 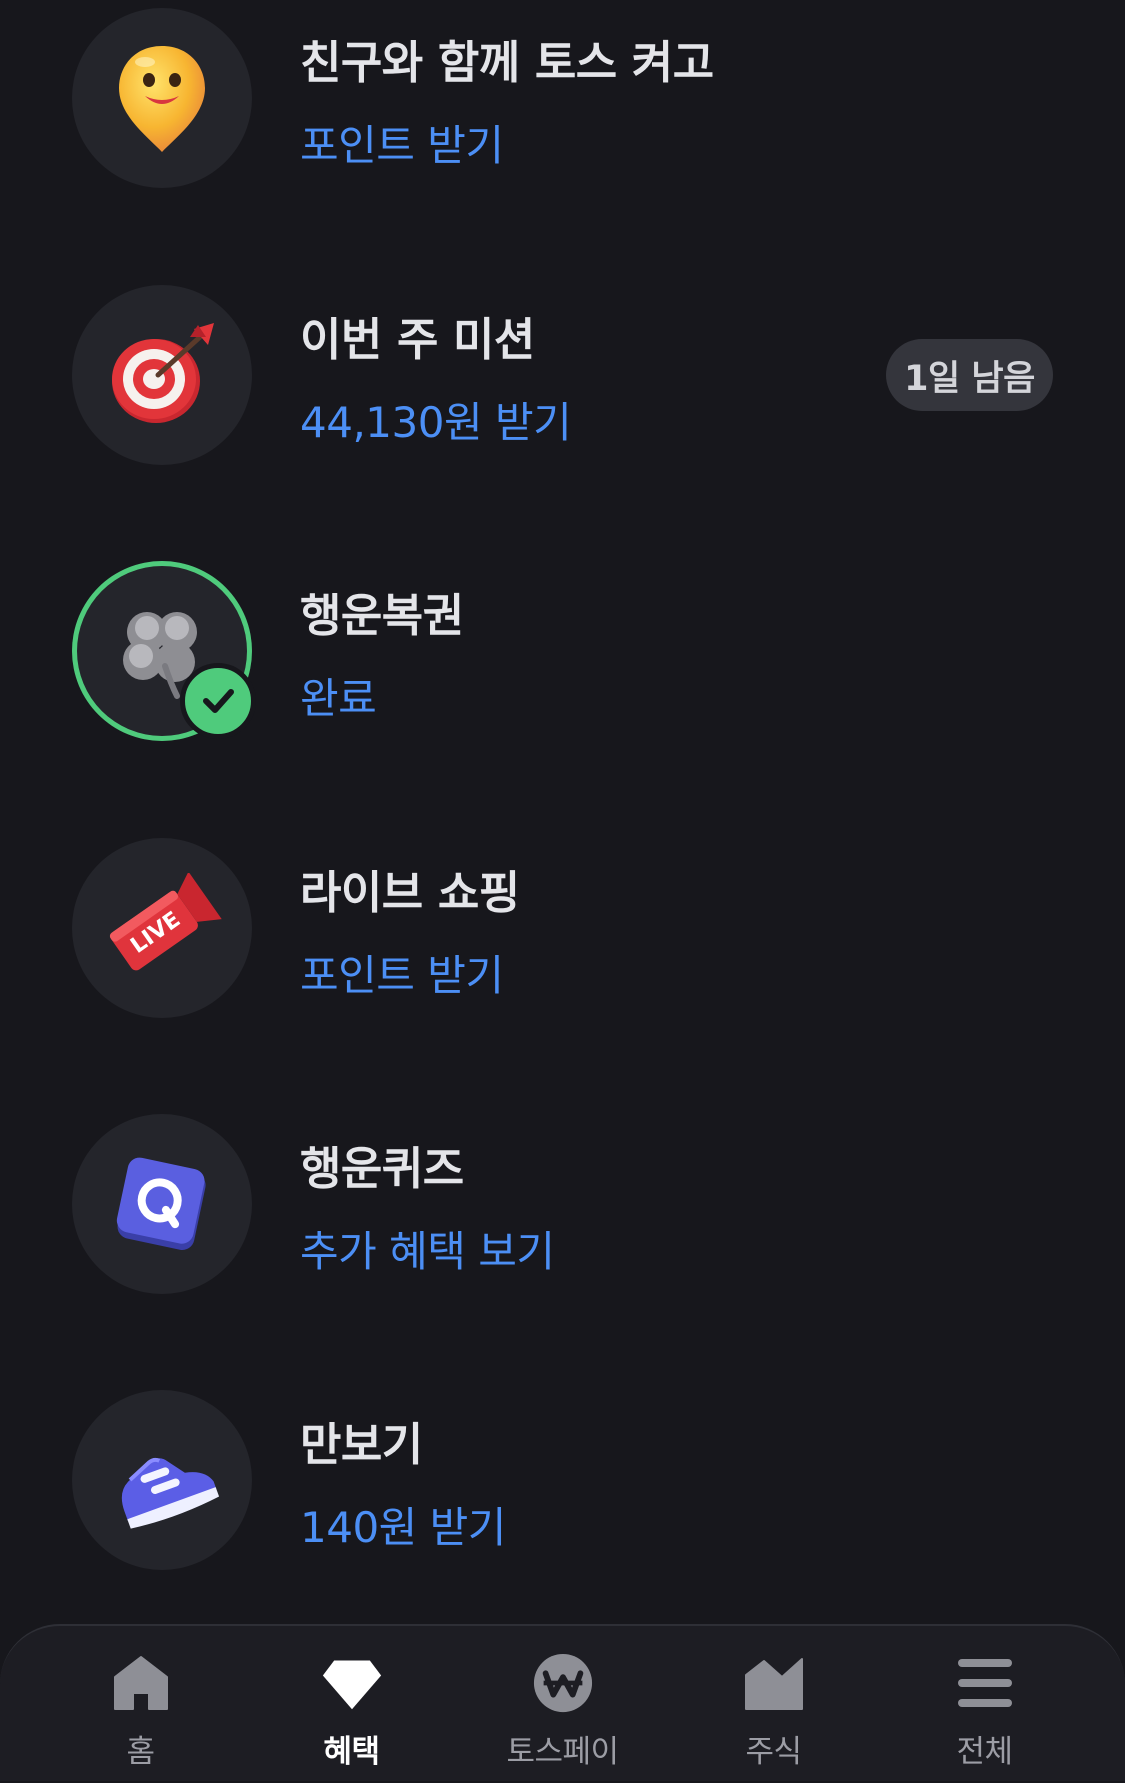 What do you see at coordinates (141, 1683) in the screenshot?
I see `home-icon` at bounding box center [141, 1683].